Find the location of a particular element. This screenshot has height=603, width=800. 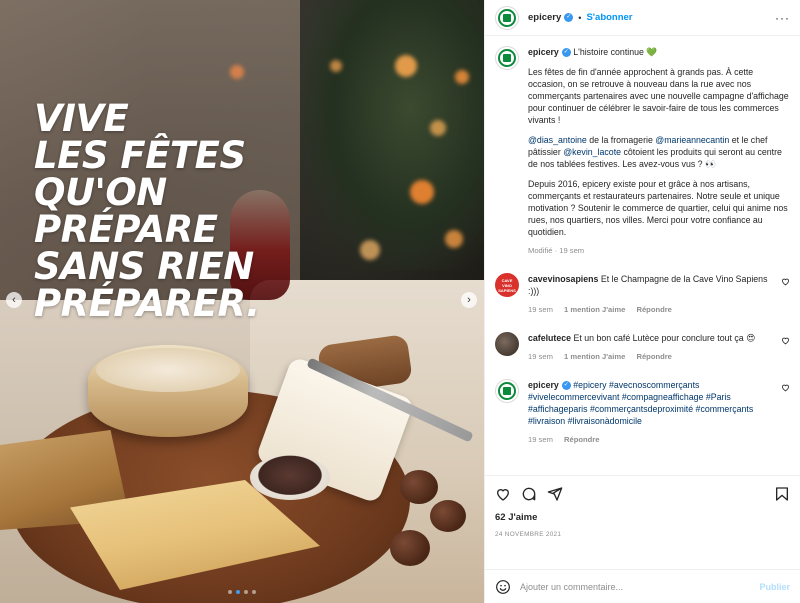

headline-line: LES FÊTES is located at coordinates (140, 155).